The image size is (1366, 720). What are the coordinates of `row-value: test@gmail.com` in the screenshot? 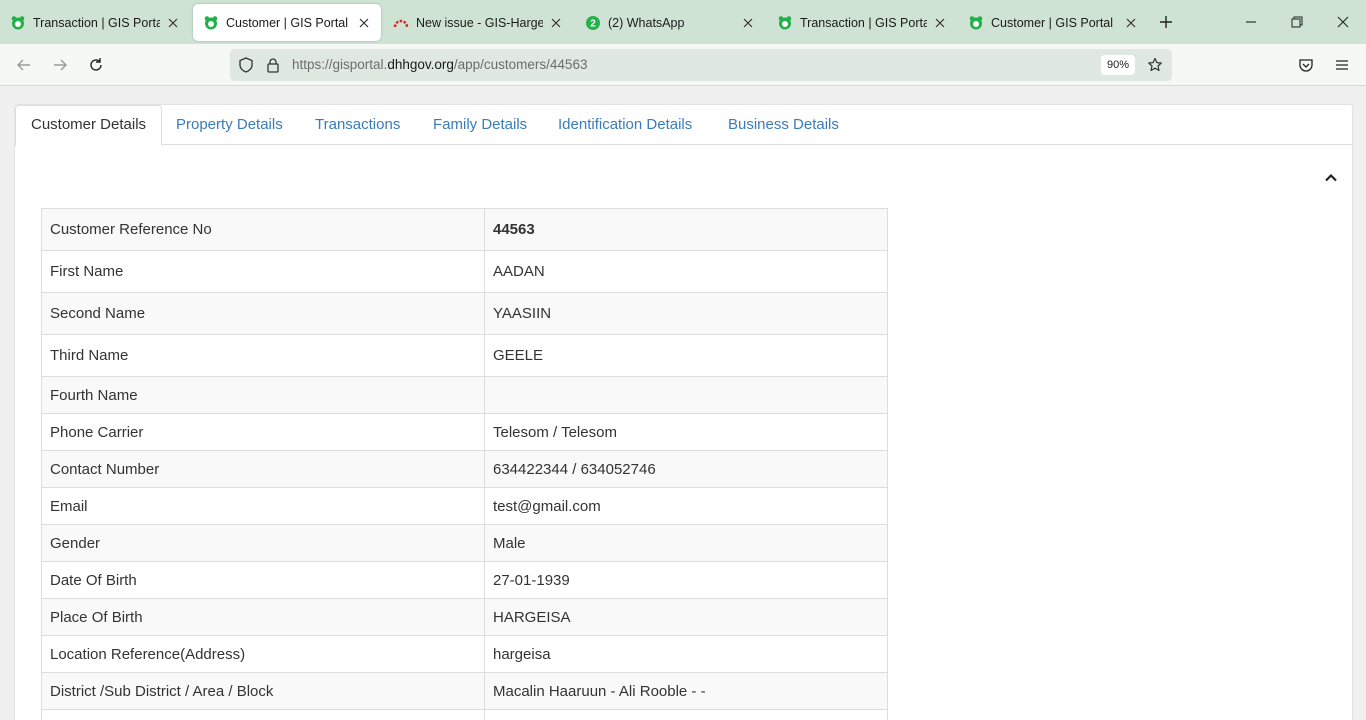 It's located at (686, 506).